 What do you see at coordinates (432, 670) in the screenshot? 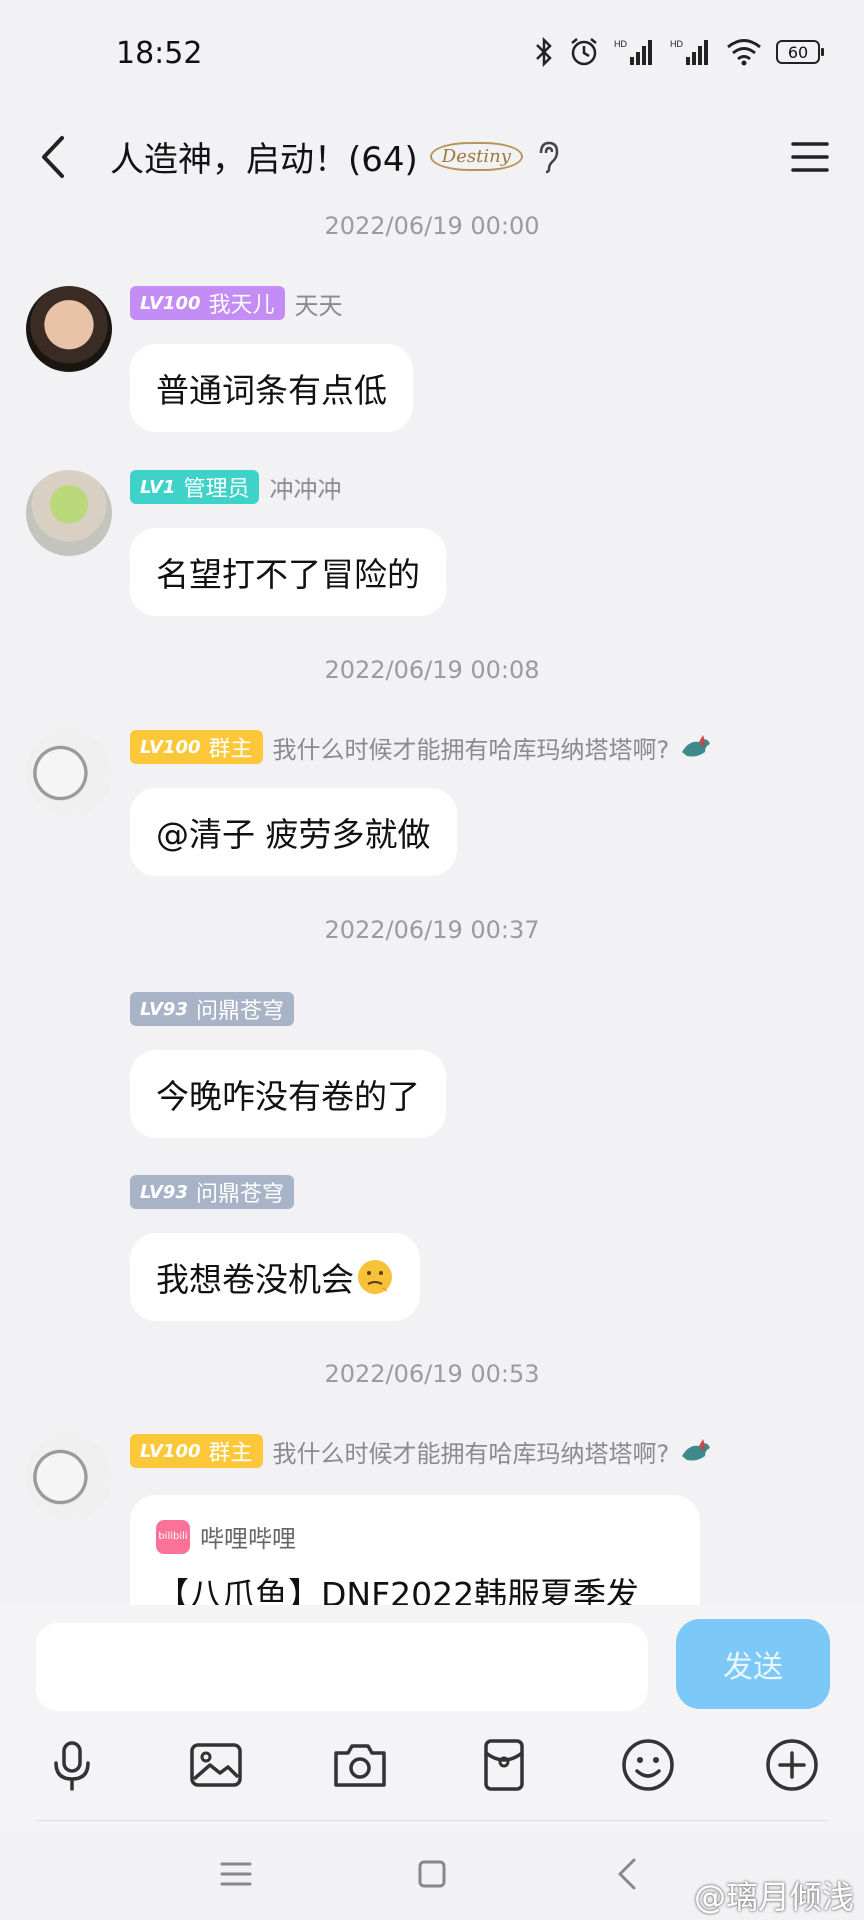
I see `timestamp: 2022/06/19 00:08` at bounding box center [432, 670].